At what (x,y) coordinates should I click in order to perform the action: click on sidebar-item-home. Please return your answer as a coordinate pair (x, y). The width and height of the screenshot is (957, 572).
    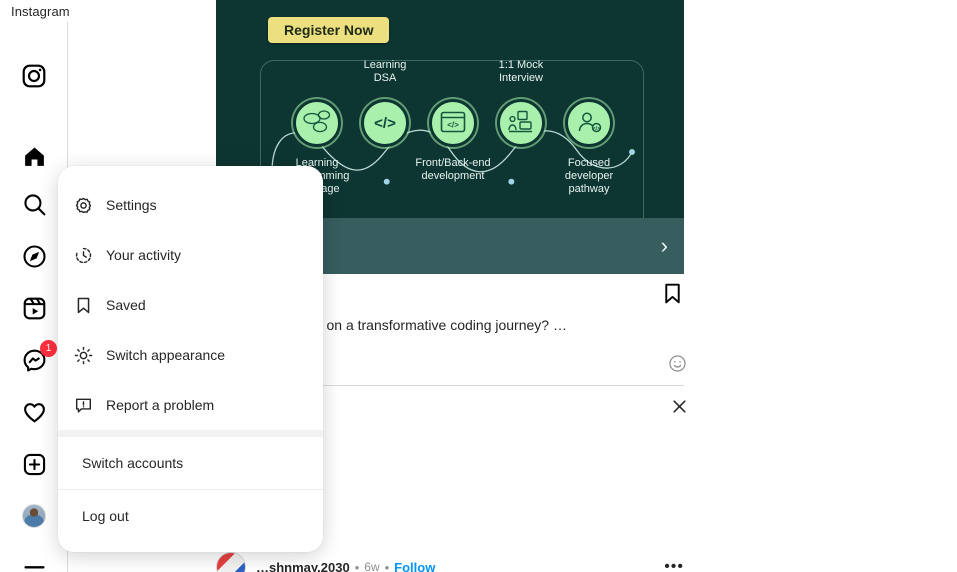
    Looking at the image, I should click on (34, 156).